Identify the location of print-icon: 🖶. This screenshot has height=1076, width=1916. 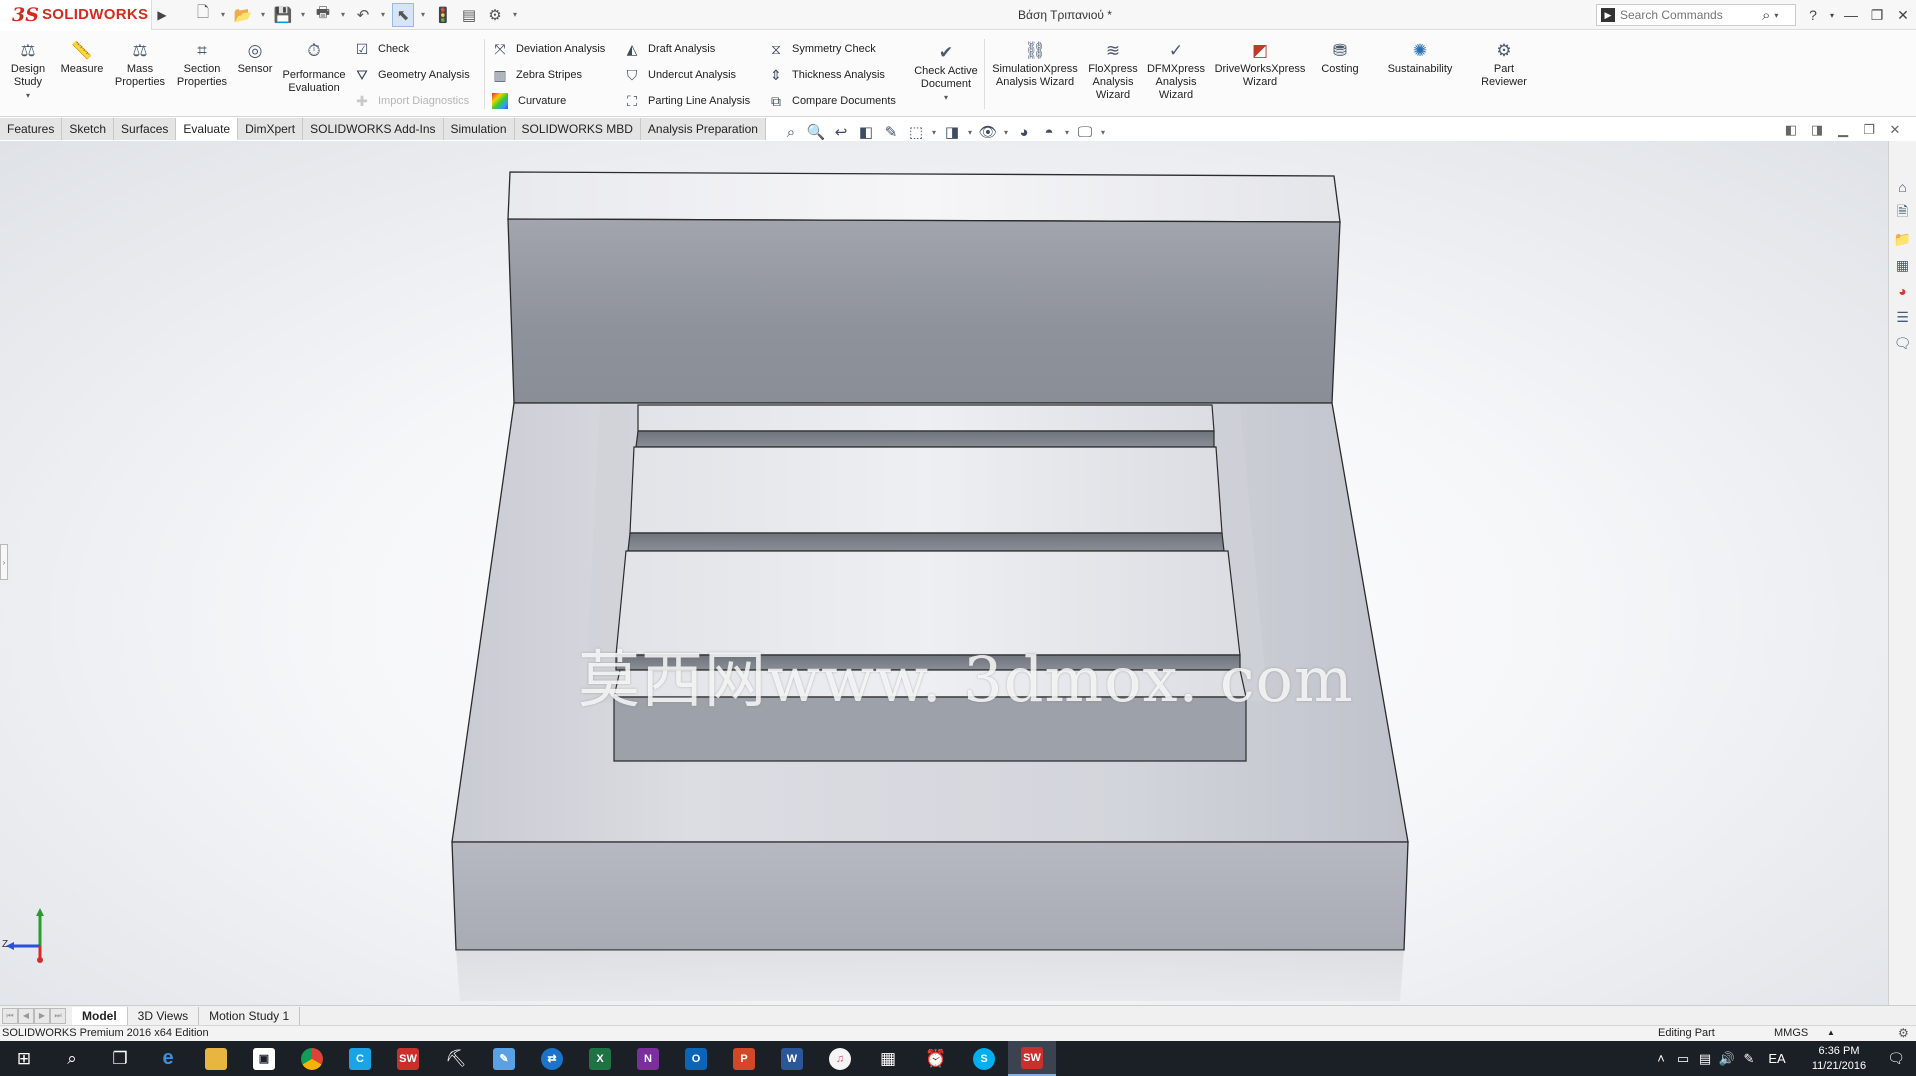
(323, 15).